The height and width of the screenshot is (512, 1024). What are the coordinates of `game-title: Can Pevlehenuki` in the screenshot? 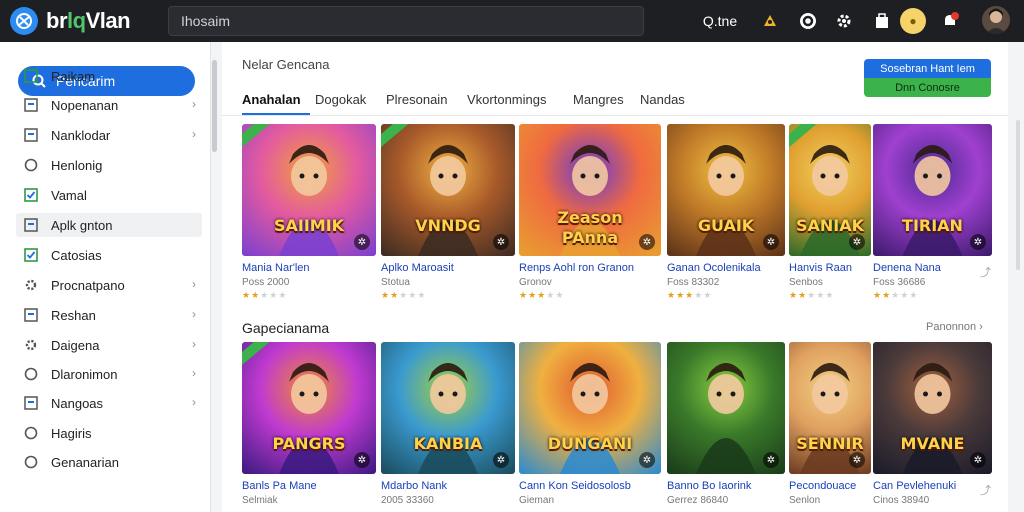 It's located at (914, 486).